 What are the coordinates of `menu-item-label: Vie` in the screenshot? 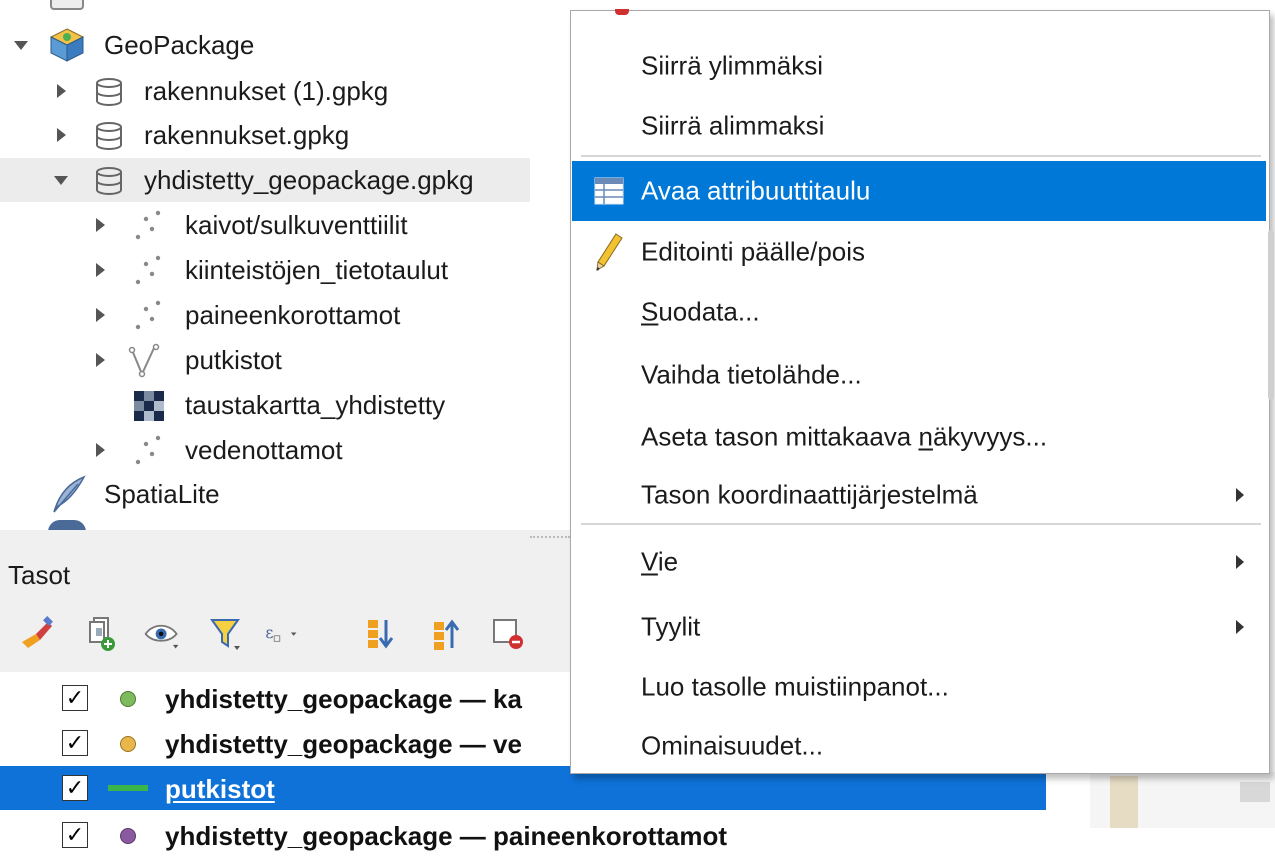 It's located at (659, 562).